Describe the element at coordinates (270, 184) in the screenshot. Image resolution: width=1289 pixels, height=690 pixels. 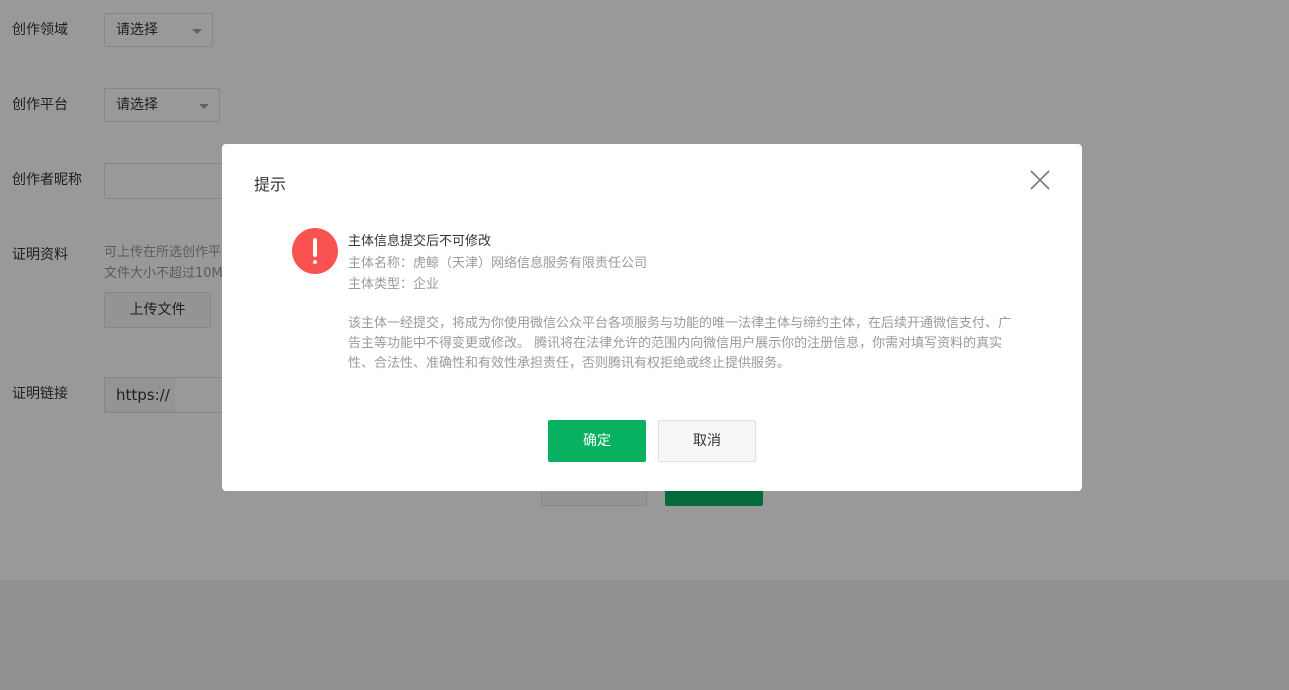
I see `dialog-title: 提示` at that location.